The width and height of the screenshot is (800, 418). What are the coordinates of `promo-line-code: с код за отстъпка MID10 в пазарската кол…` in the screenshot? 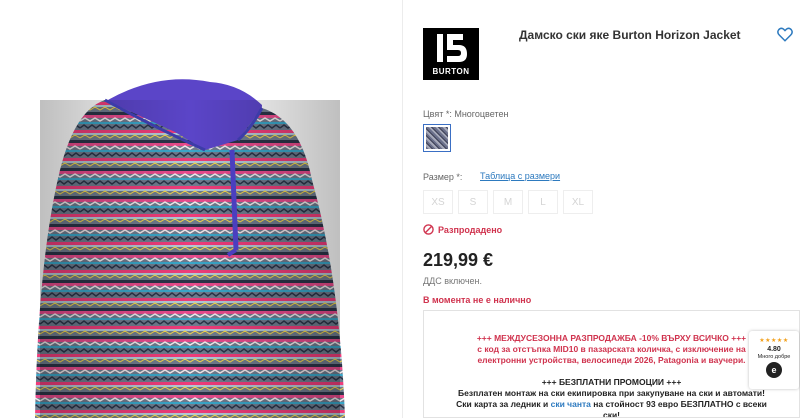 It's located at (611, 349).